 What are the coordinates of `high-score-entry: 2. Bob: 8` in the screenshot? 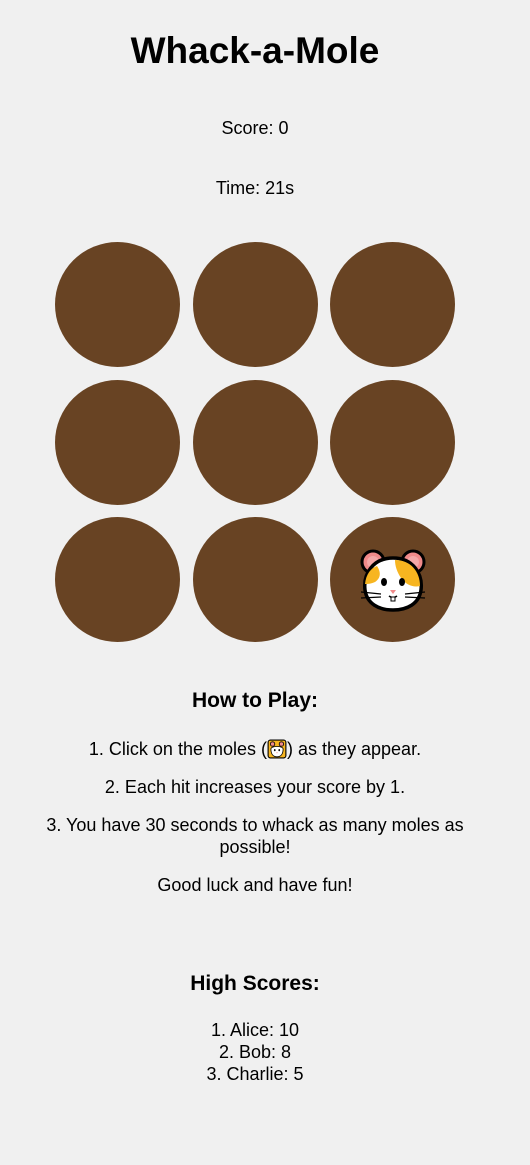 It's located at (255, 1052).